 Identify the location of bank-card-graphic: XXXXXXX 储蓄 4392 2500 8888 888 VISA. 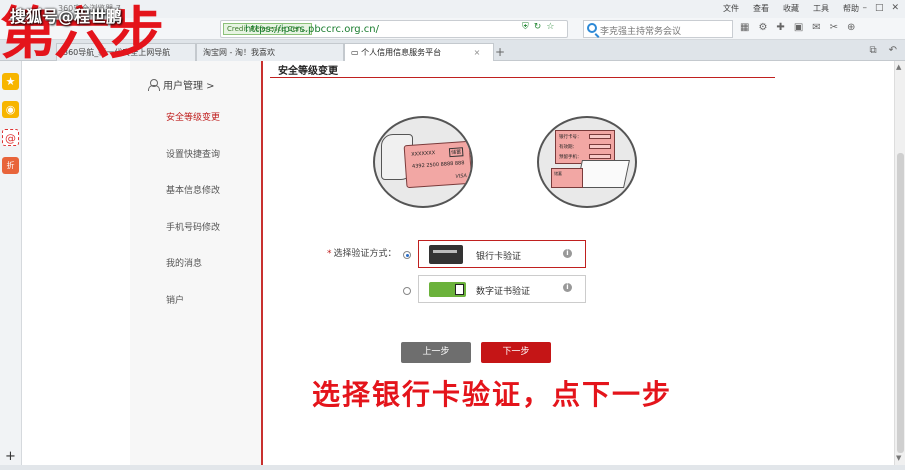
(437, 164).